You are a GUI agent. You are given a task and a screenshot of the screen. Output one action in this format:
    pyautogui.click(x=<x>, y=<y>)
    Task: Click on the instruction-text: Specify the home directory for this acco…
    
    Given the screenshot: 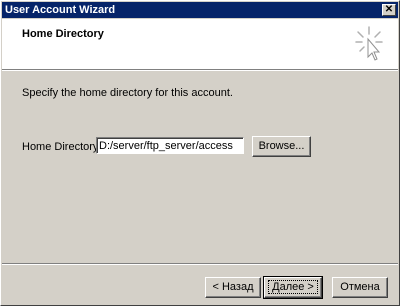 What is the action you would take?
    pyautogui.click(x=127, y=93)
    